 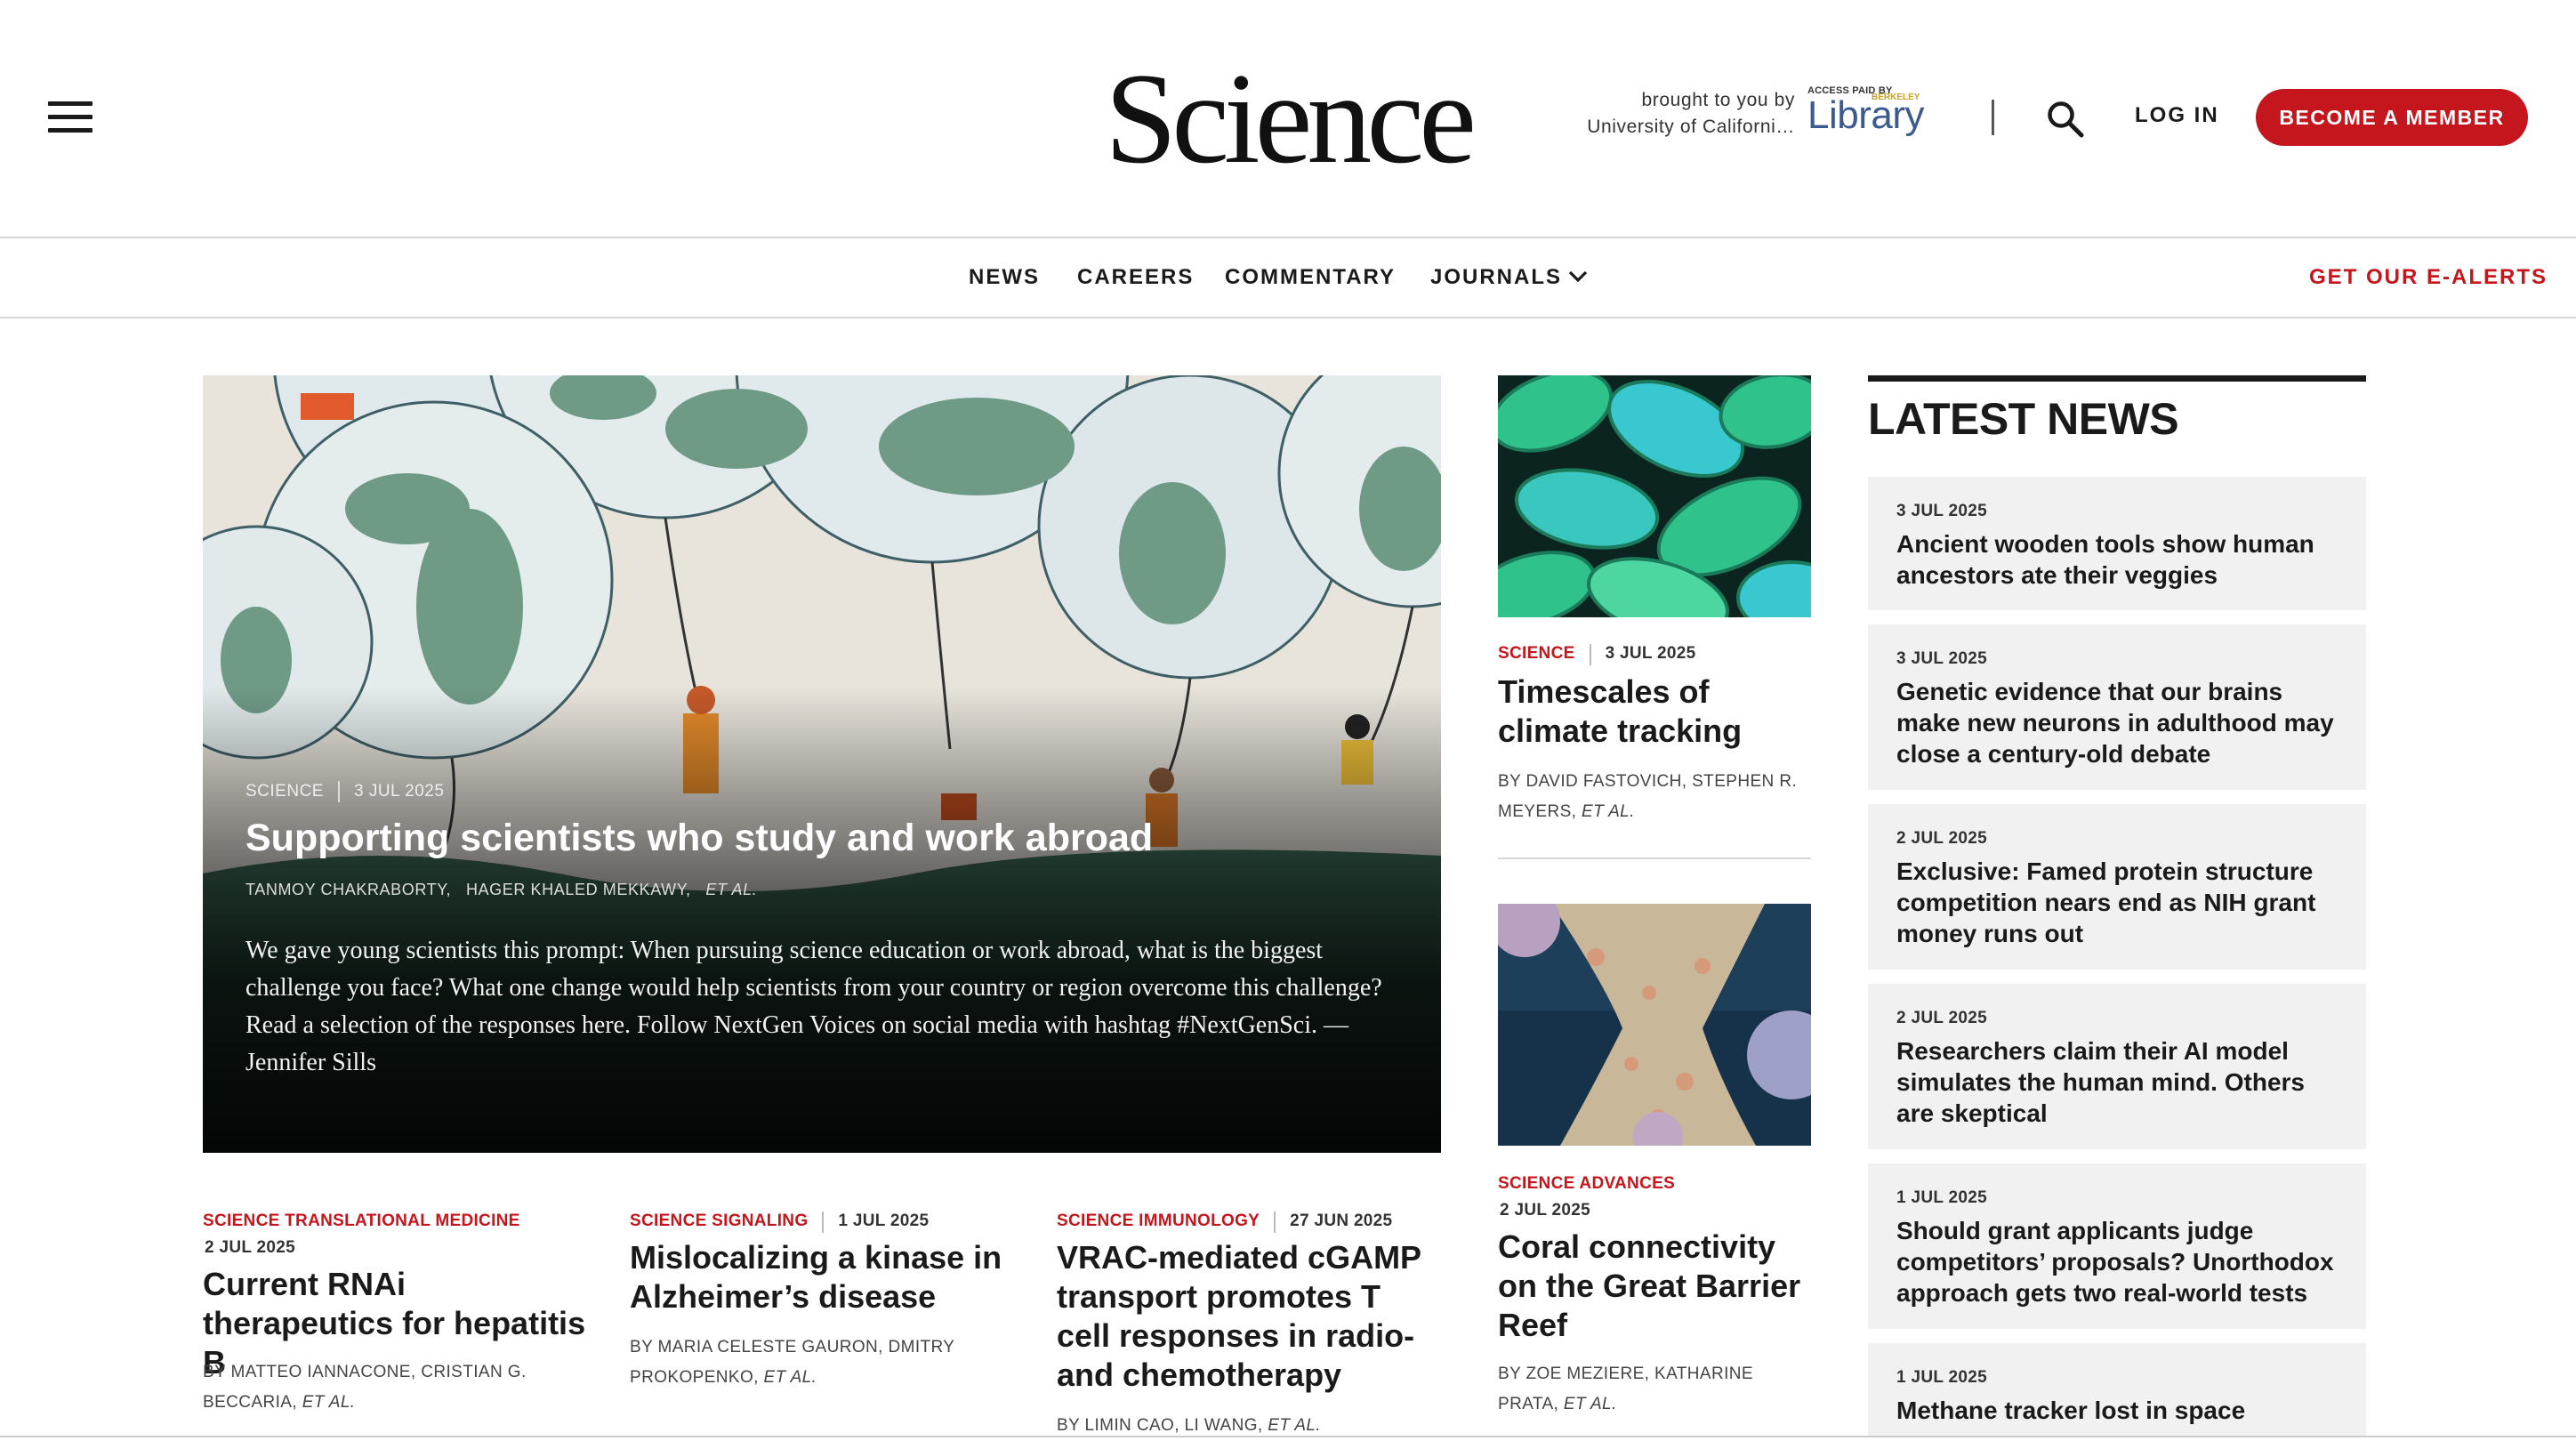 I want to click on card-title: Timescales of climate tracking, so click(x=1654, y=711).